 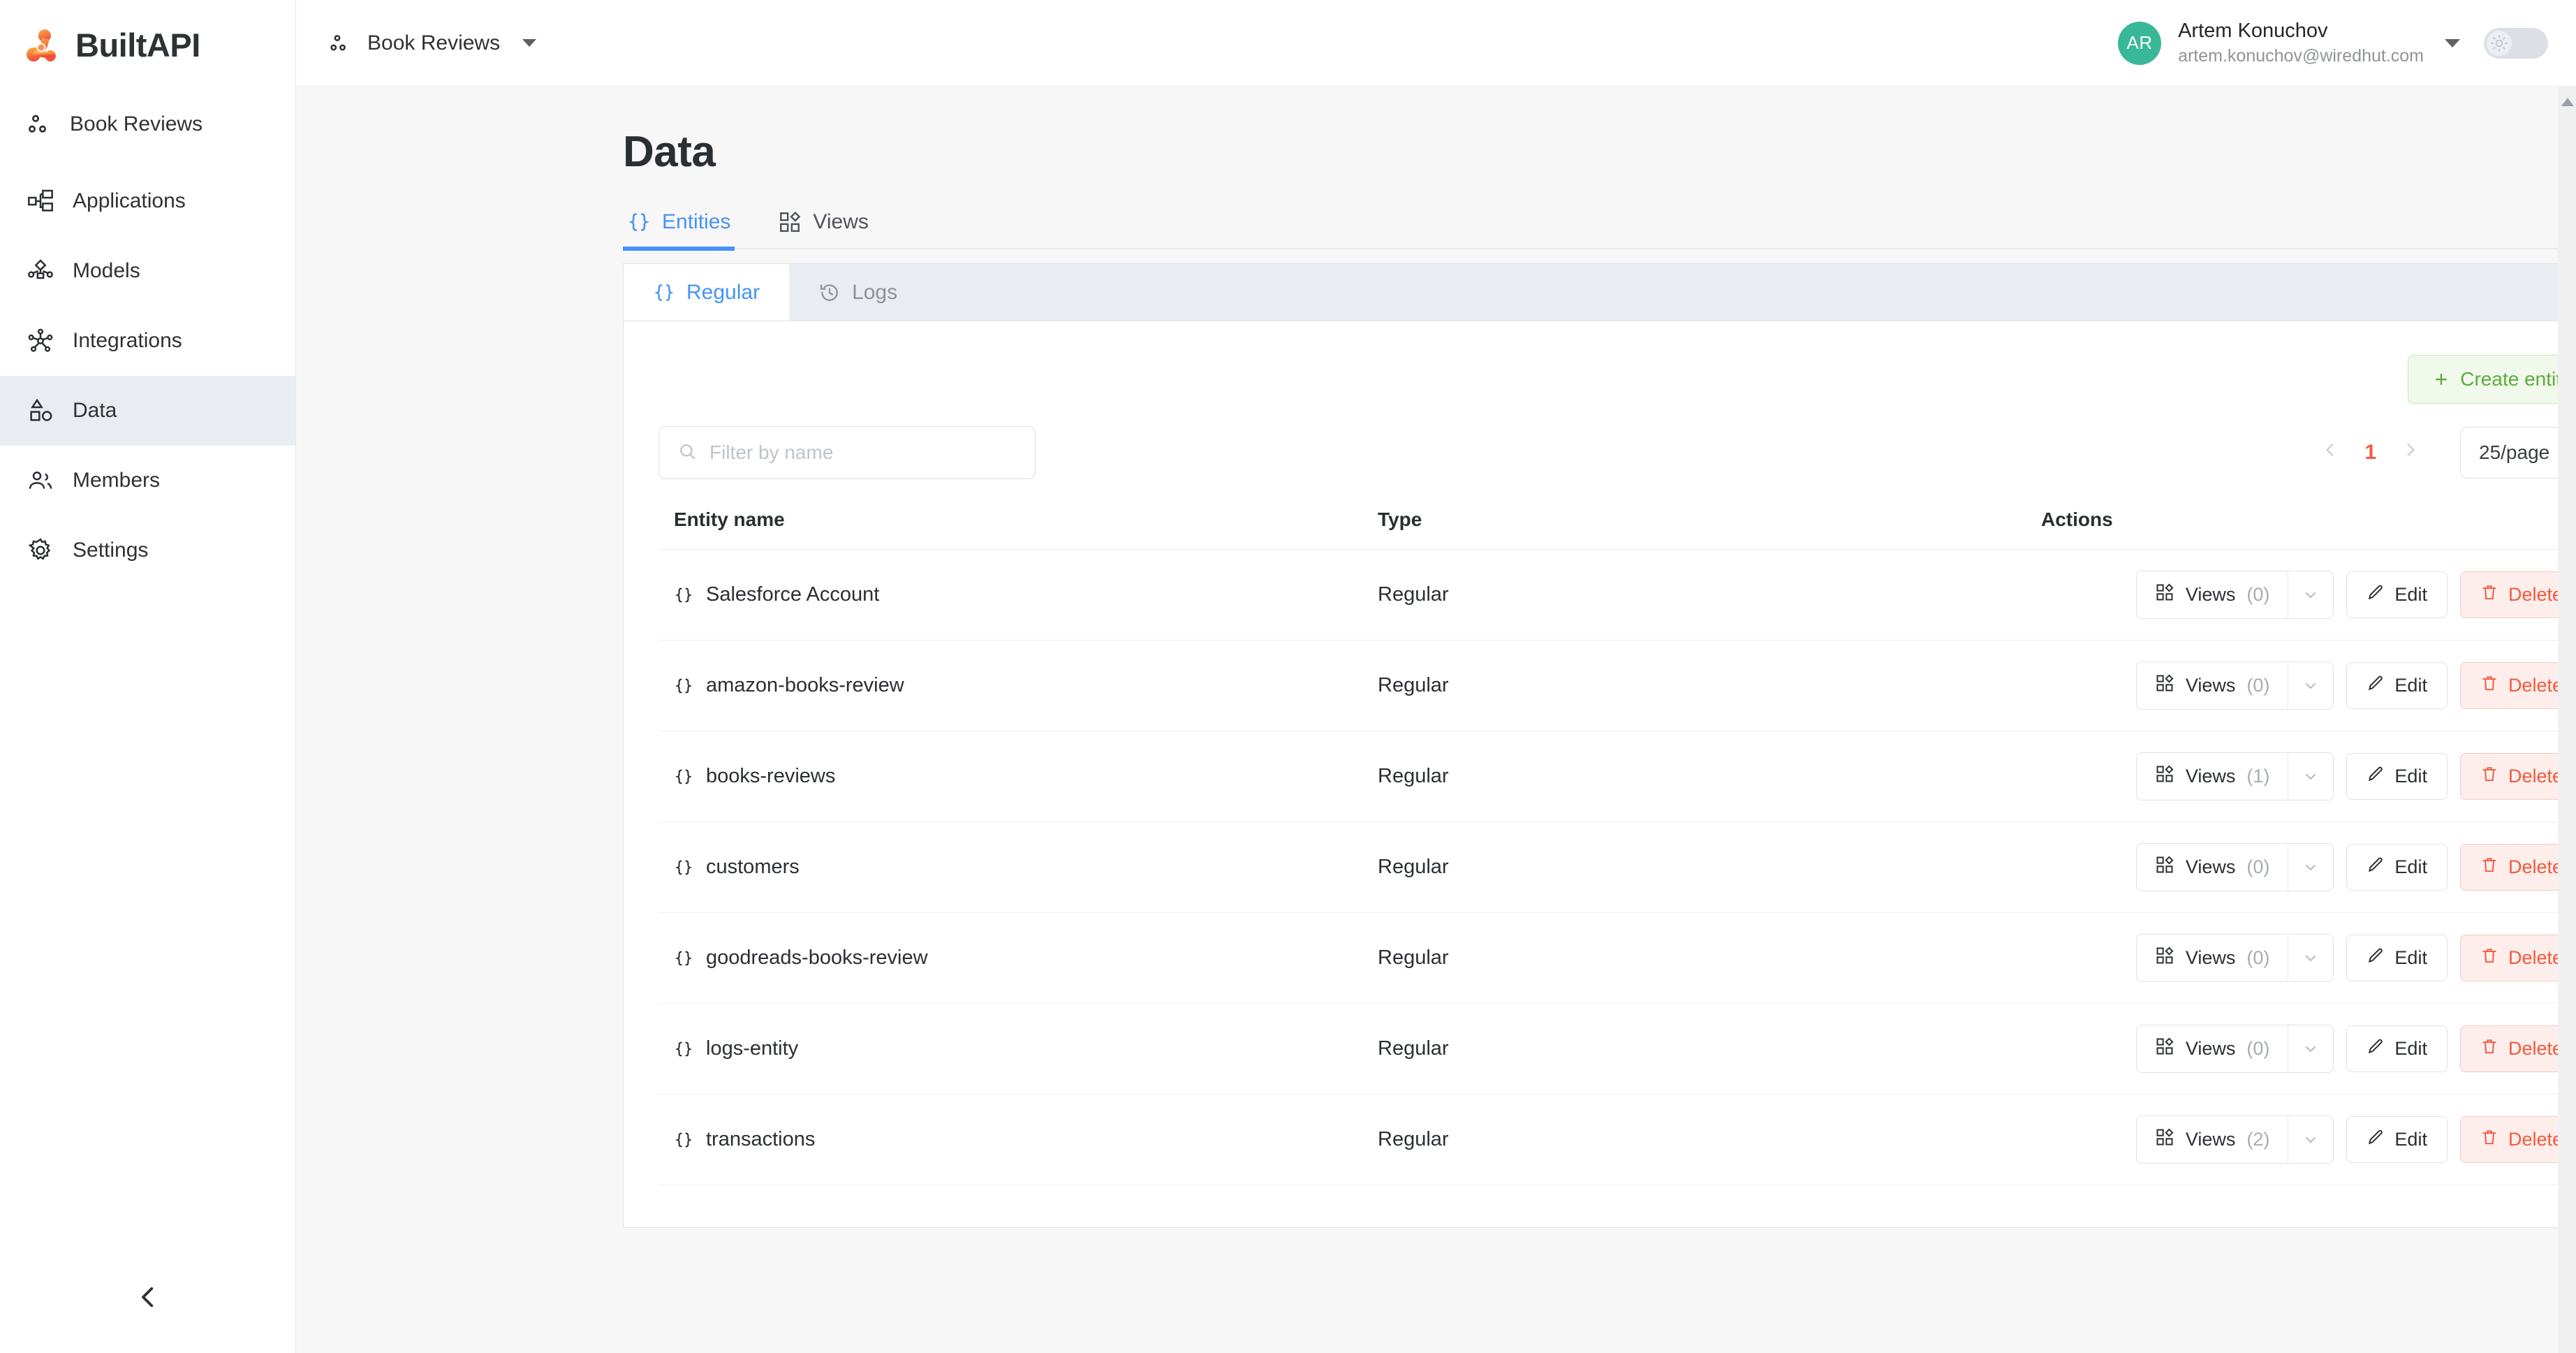 I want to click on sidebar-item-members: Members, so click(x=147, y=480).